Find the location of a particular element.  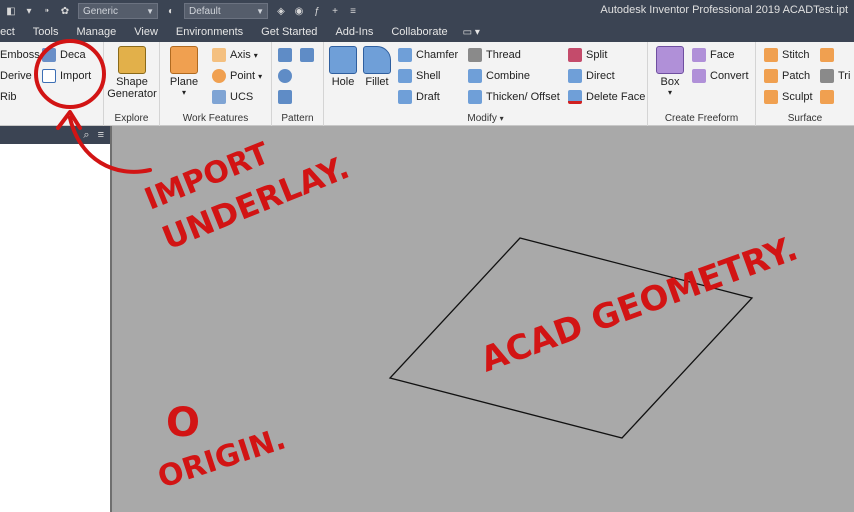

circular-pattern-icon is located at coordinates (285, 76).